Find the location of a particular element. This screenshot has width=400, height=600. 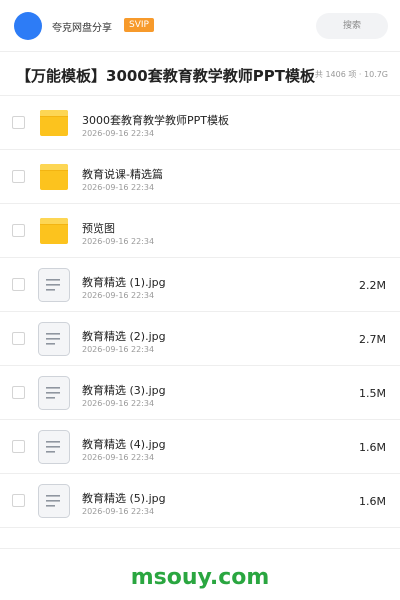

avatar is located at coordinates (28, 26).